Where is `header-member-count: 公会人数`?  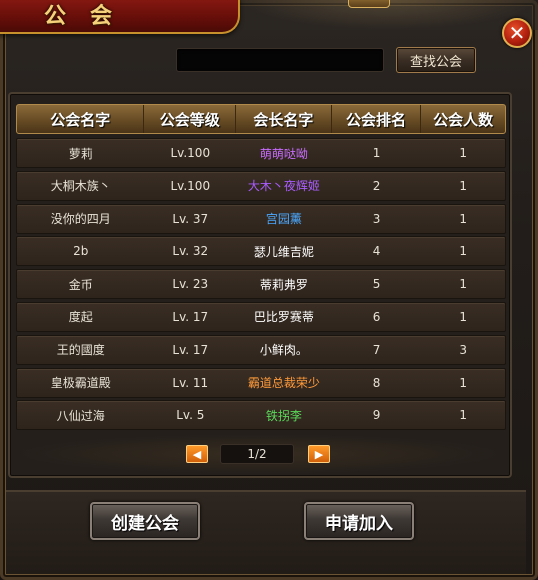
header-member-count: 公会人数 is located at coordinates (463, 119).